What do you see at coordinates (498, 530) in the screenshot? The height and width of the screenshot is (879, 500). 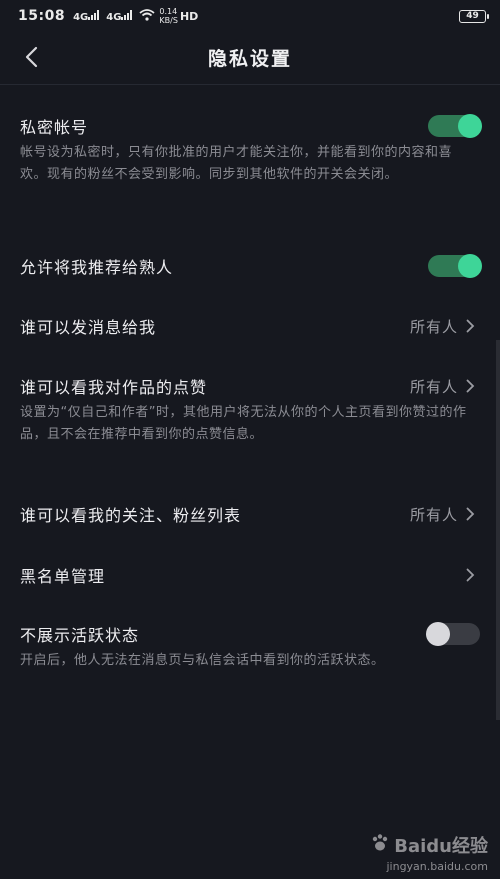 I see `scrollbar` at bounding box center [498, 530].